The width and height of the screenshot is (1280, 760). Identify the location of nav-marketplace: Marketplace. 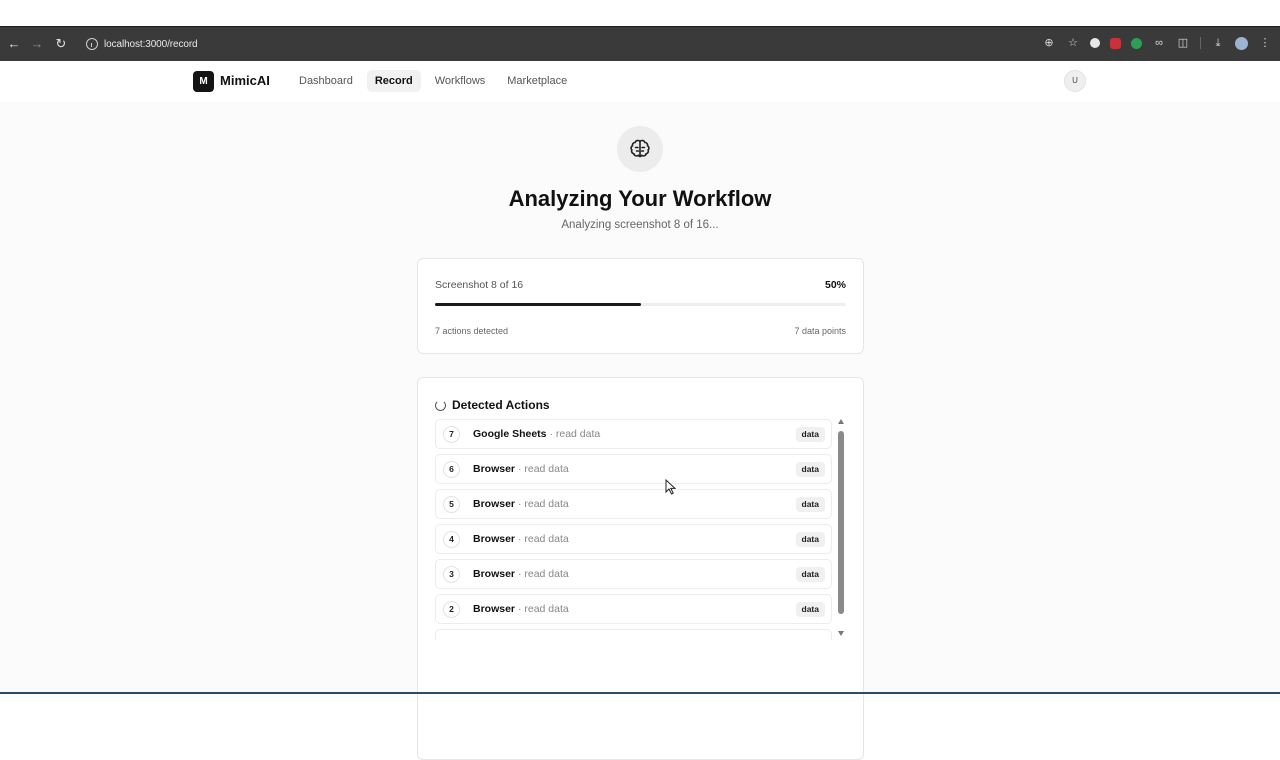
(537, 81).